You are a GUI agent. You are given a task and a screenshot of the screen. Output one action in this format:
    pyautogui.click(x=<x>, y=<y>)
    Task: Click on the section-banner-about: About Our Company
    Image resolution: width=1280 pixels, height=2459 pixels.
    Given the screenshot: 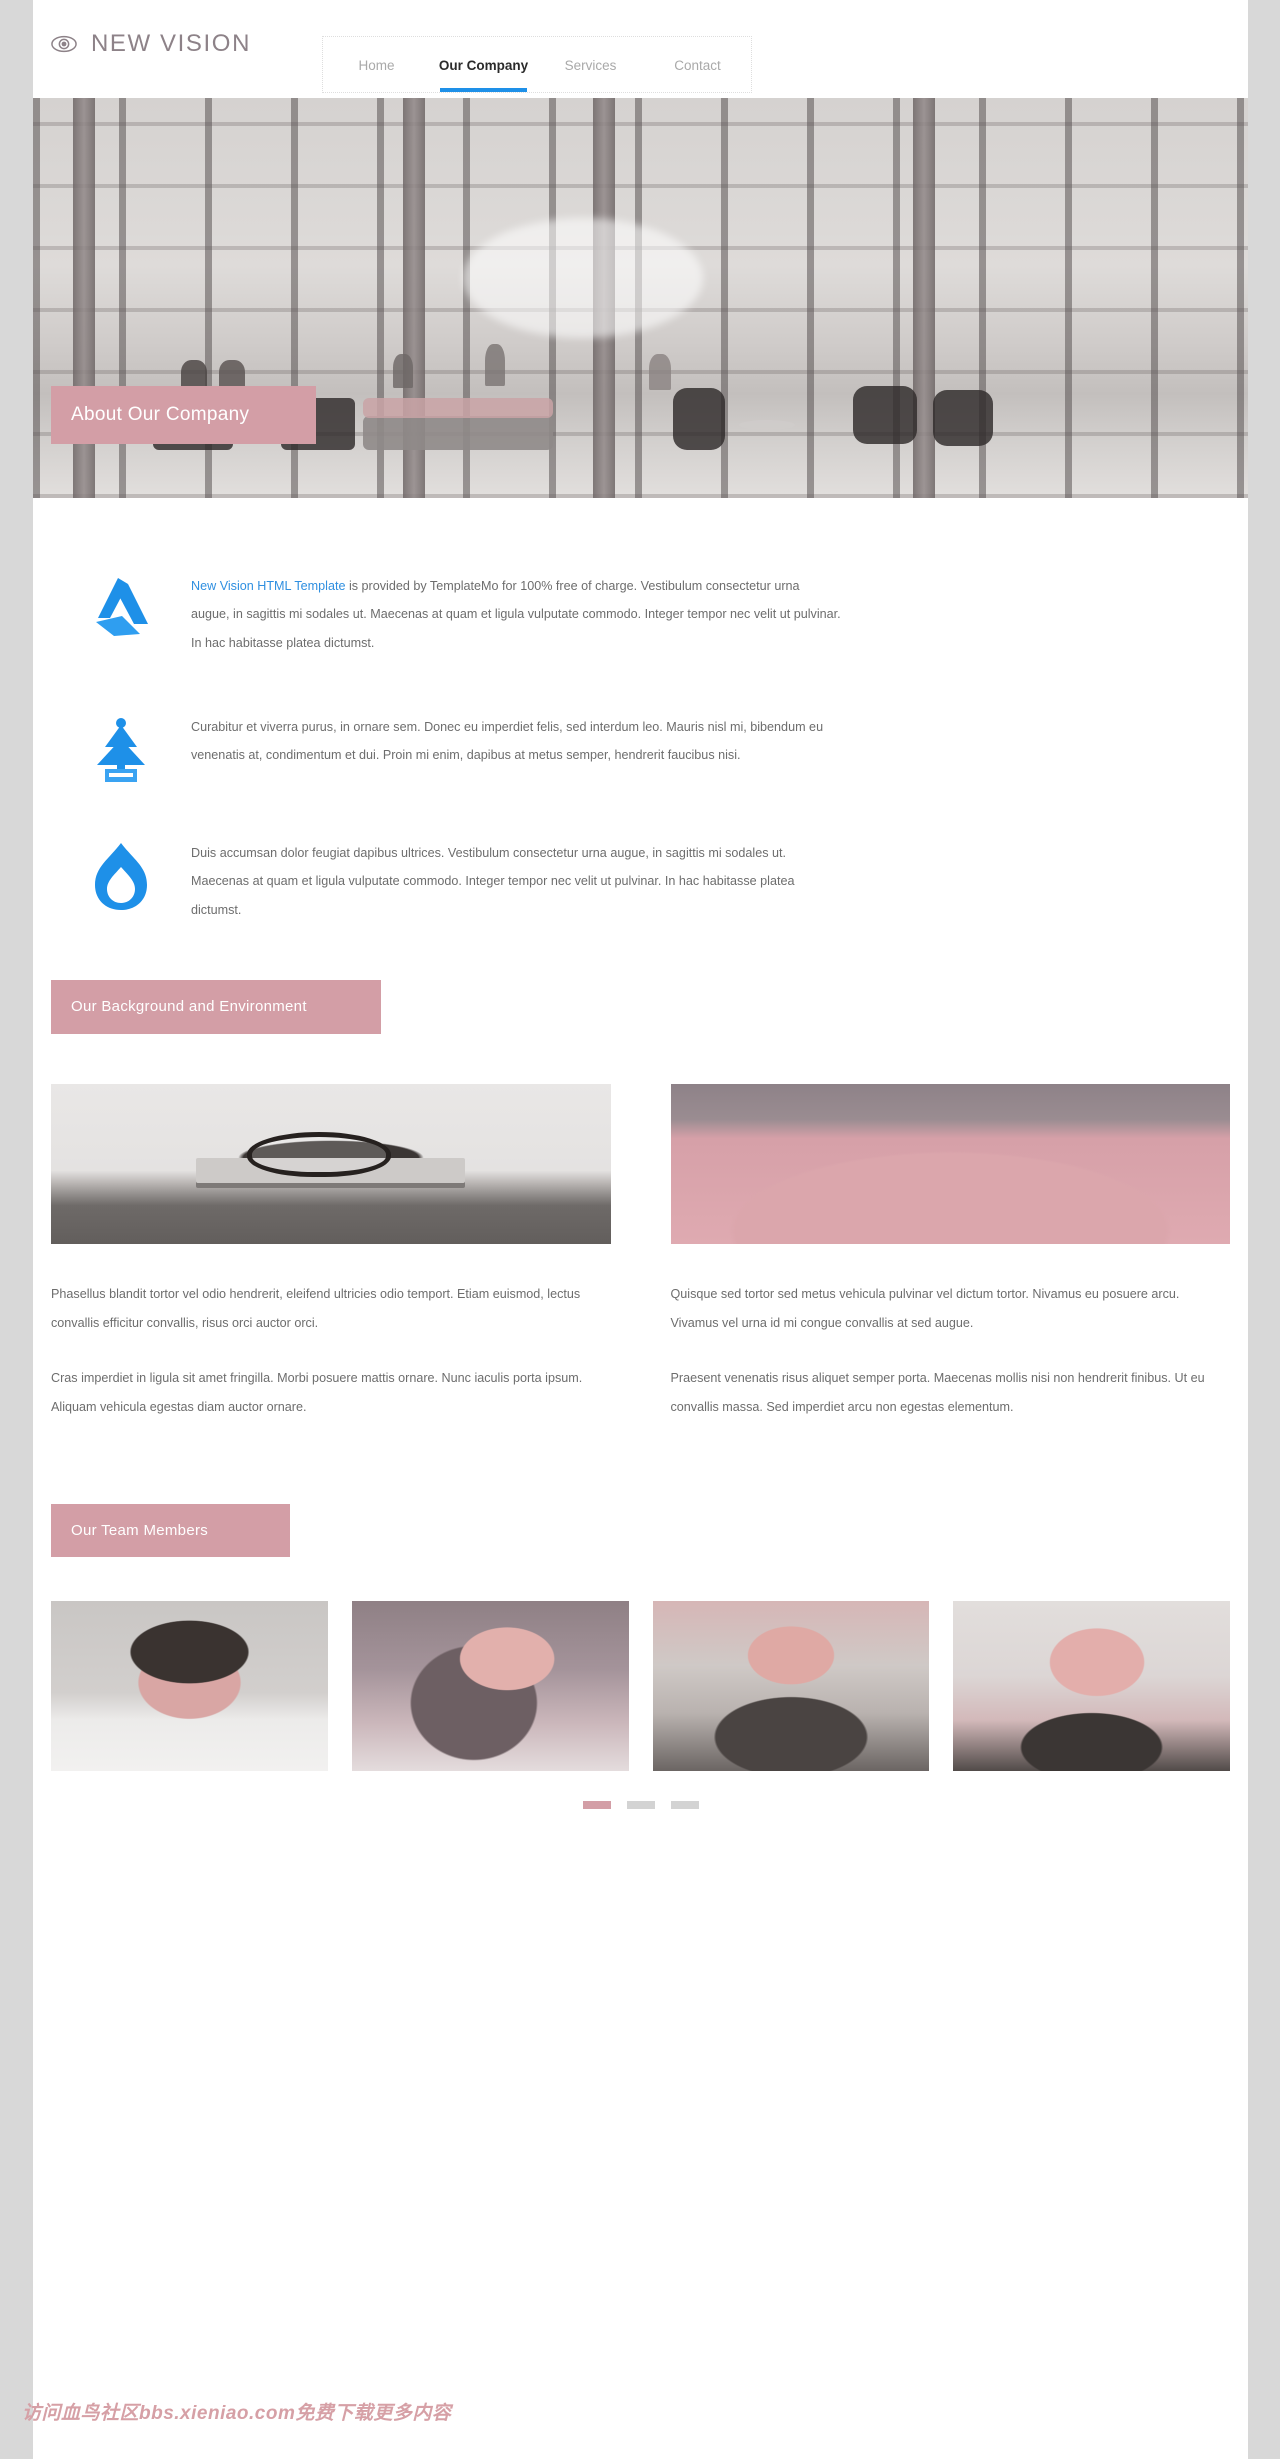 What is the action you would take?
    pyautogui.click(x=183, y=415)
    